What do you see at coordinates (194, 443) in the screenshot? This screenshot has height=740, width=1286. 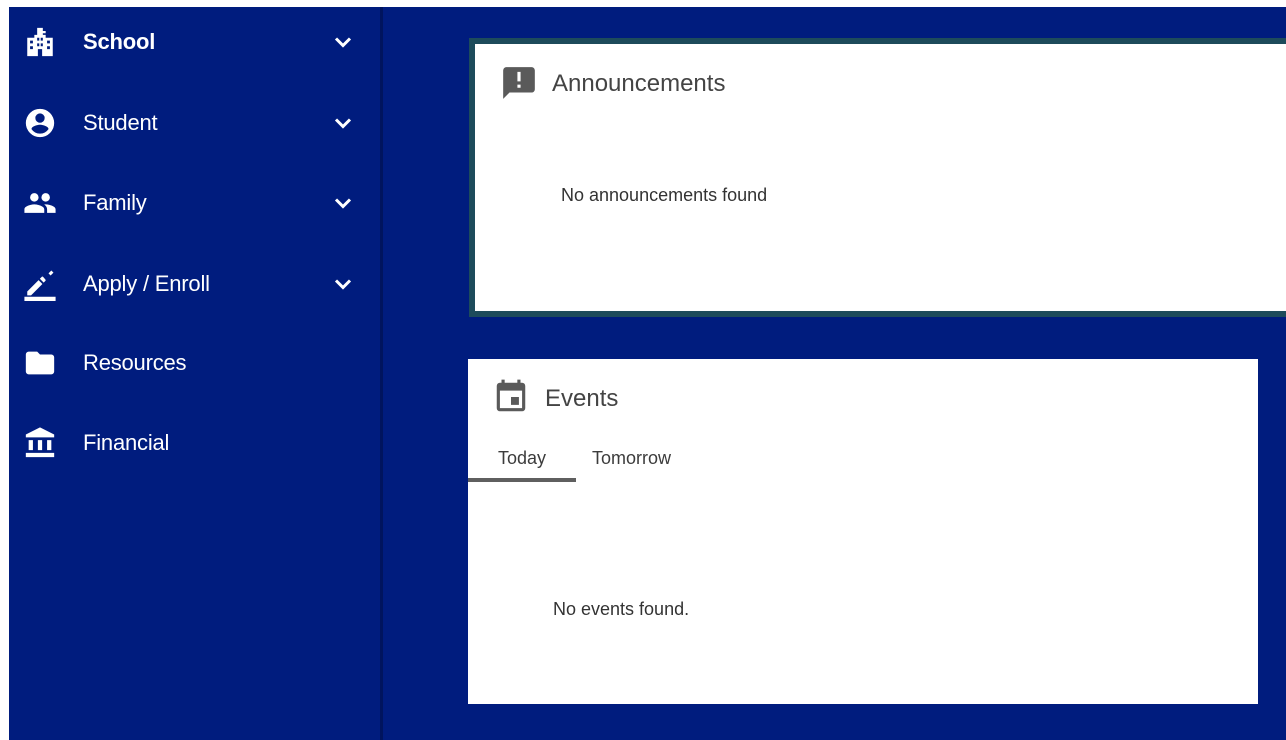 I see `sidebar-item-financial: Financial` at bounding box center [194, 443].